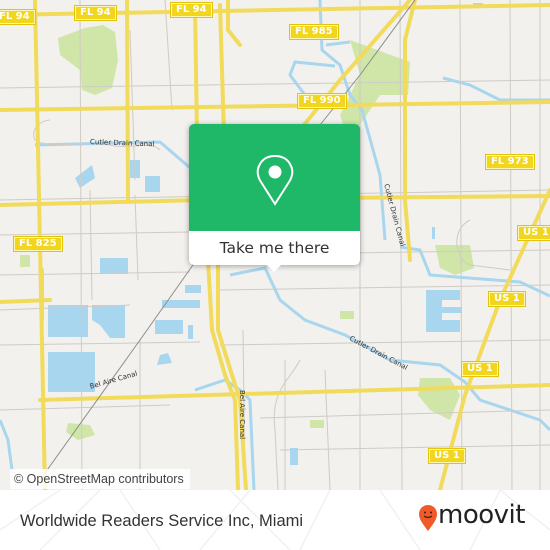 This screenshot has height=550, width=550. Describe the element at coordinates (274, 248) in the screenshot. I see `take-me-there-button: Take me there` at that location.